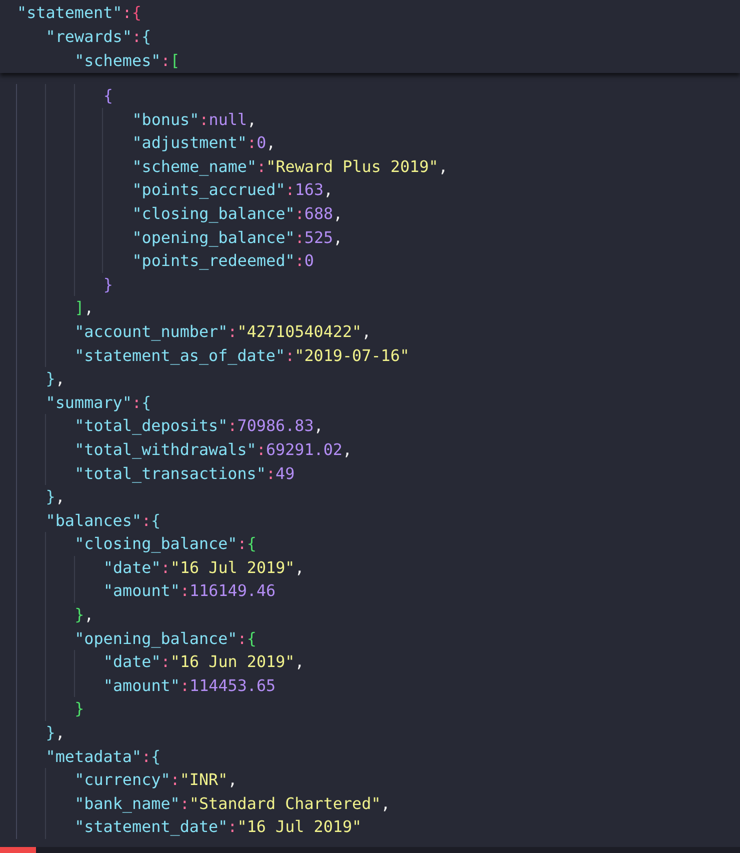  What do you see at coordinates (102, 757) in the screenshot?
I see `code-line: "metadata":{` at bounding box center [102, 757].